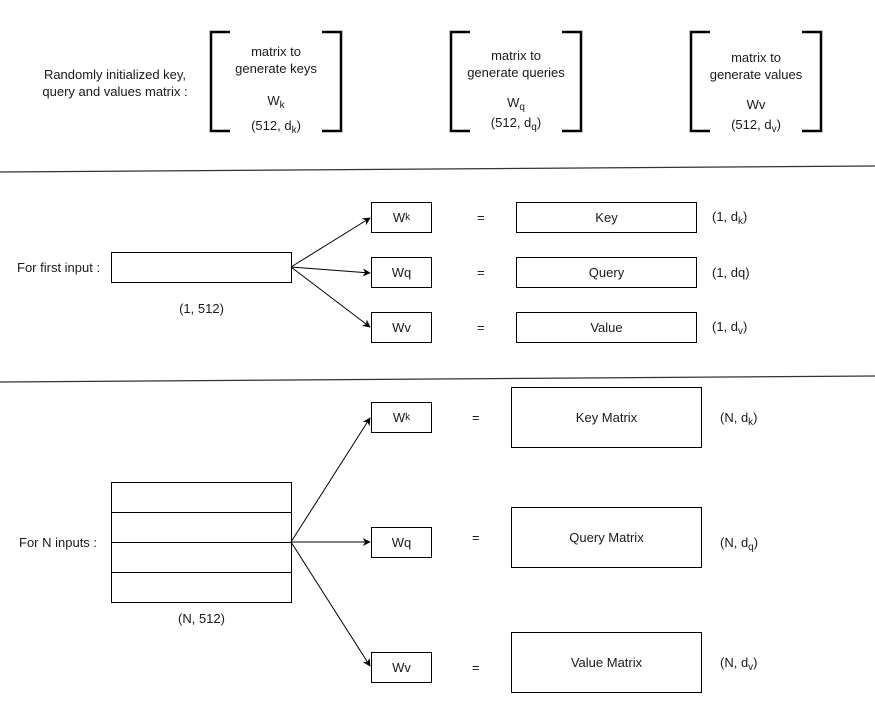  I want to click on first-output-key-shape: (1, dk), so click(730, 218).